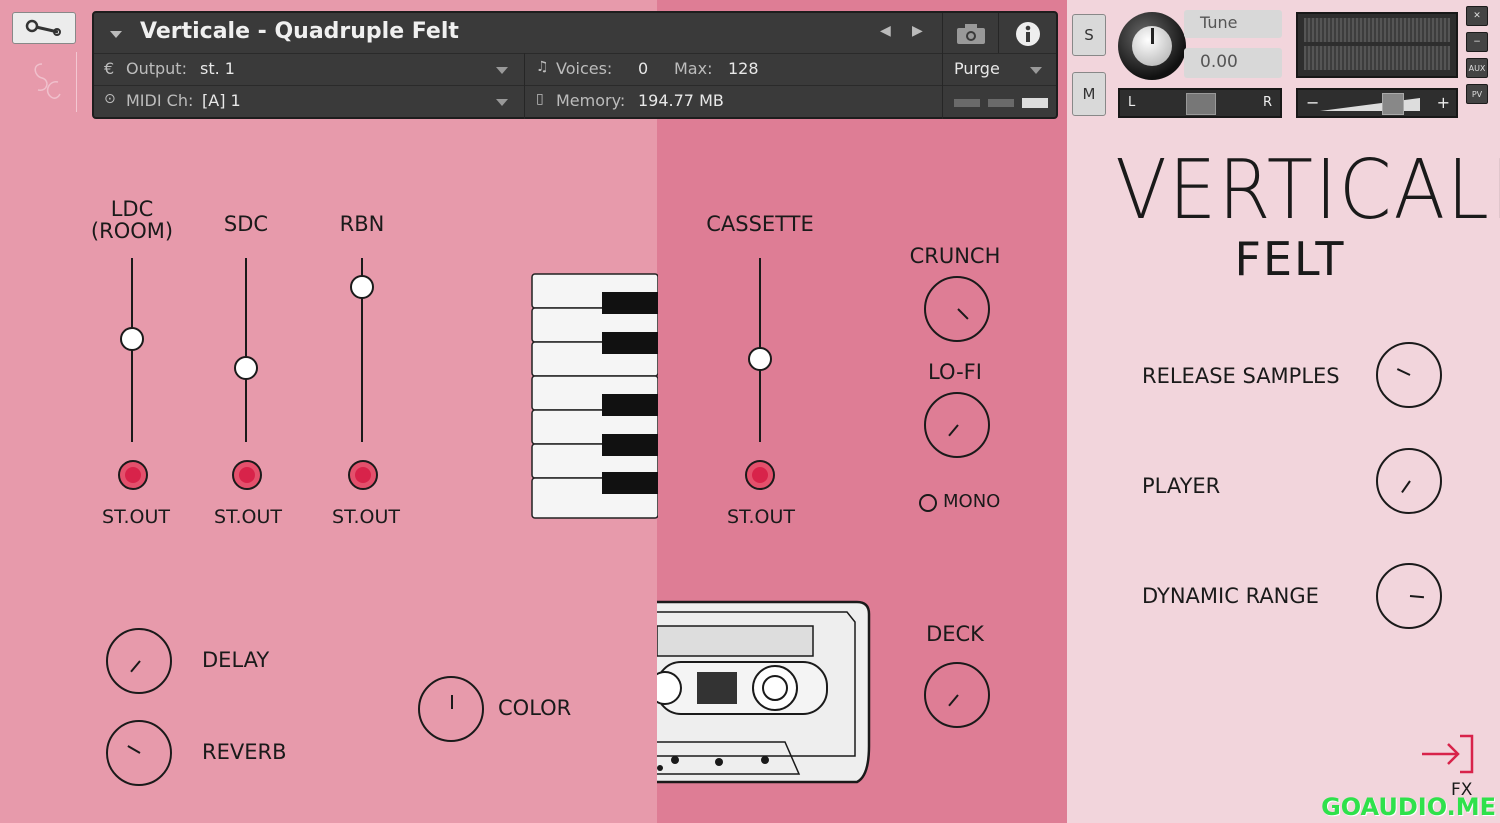  What do you see at coordinates (1477, 68) in the screenshot?
I see `aux-button: AUX` at bounding box center [1477, 68].